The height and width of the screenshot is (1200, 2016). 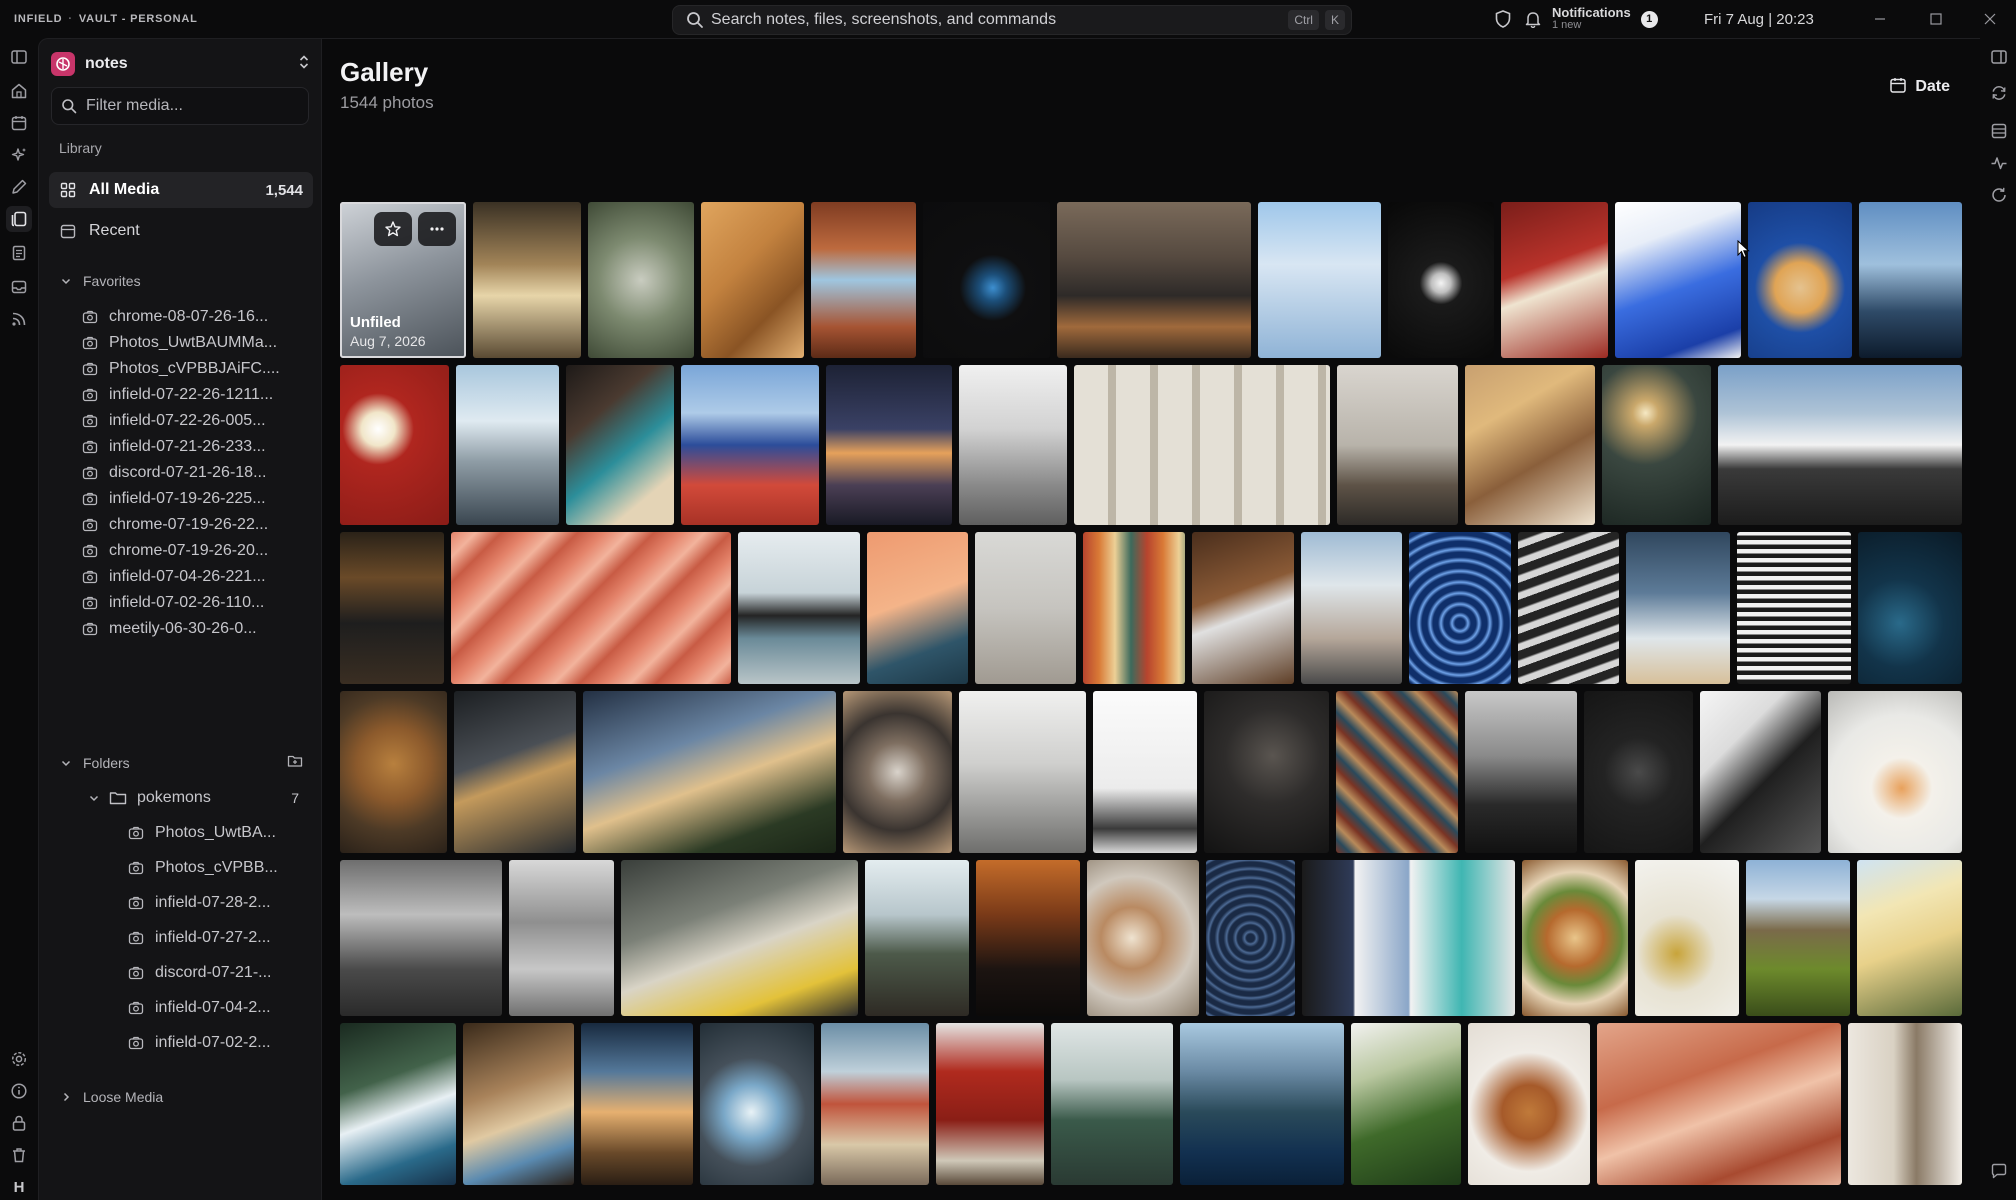 I want to click on photo-tile-selected: Unfiled Aug 7, 2026, so click(x=403, y=280).